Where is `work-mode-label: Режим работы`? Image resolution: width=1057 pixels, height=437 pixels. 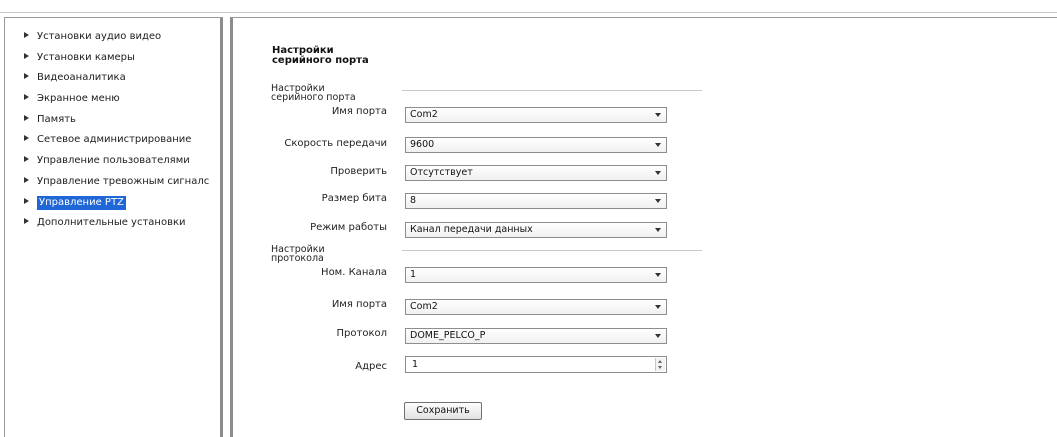
work-mode-label: Режим работы is located at coordinates (348, 227).